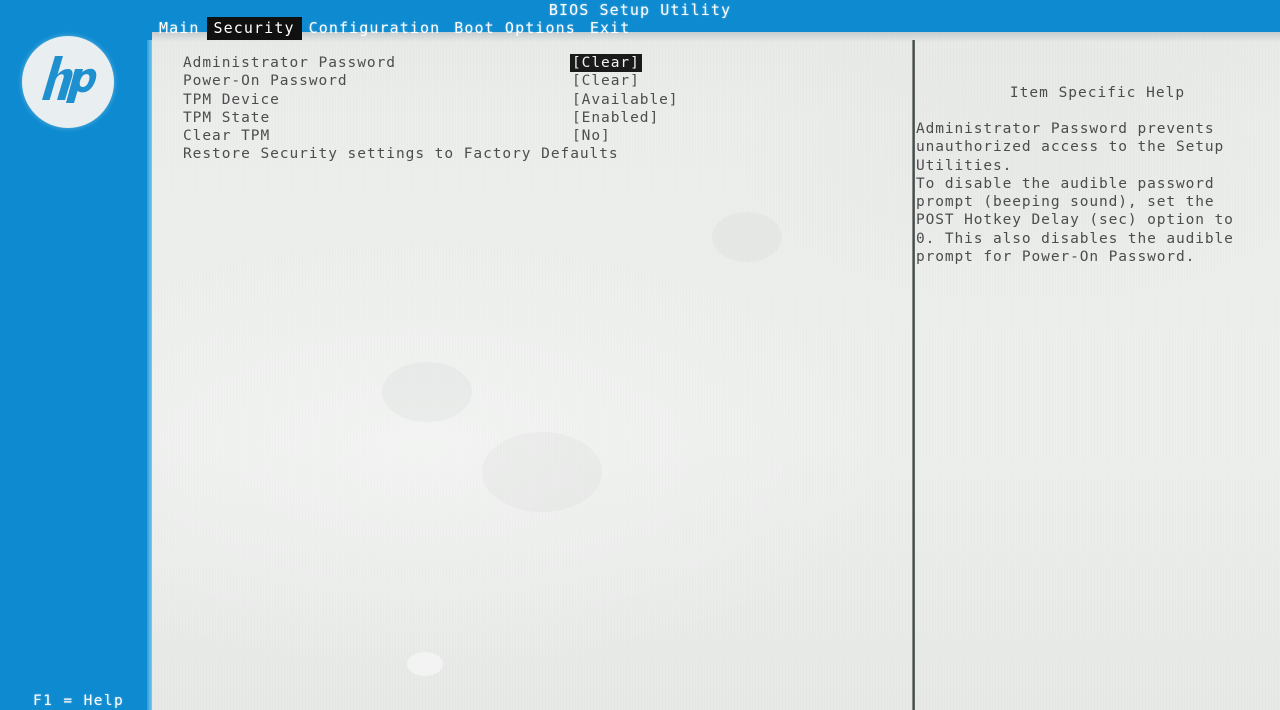  What do you see at coordinates (265, 81) in the screenshot?
I see `setting-label: Power-On Password` at bounding box center [265, 81].